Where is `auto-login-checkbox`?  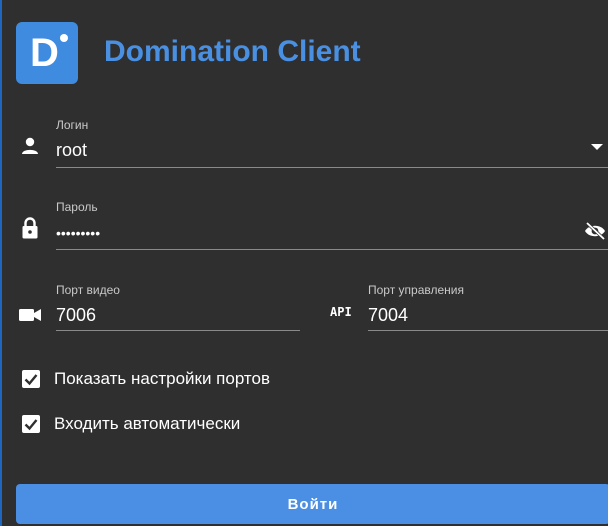 auto-login-checkbox is located at coordinates (31, 424).